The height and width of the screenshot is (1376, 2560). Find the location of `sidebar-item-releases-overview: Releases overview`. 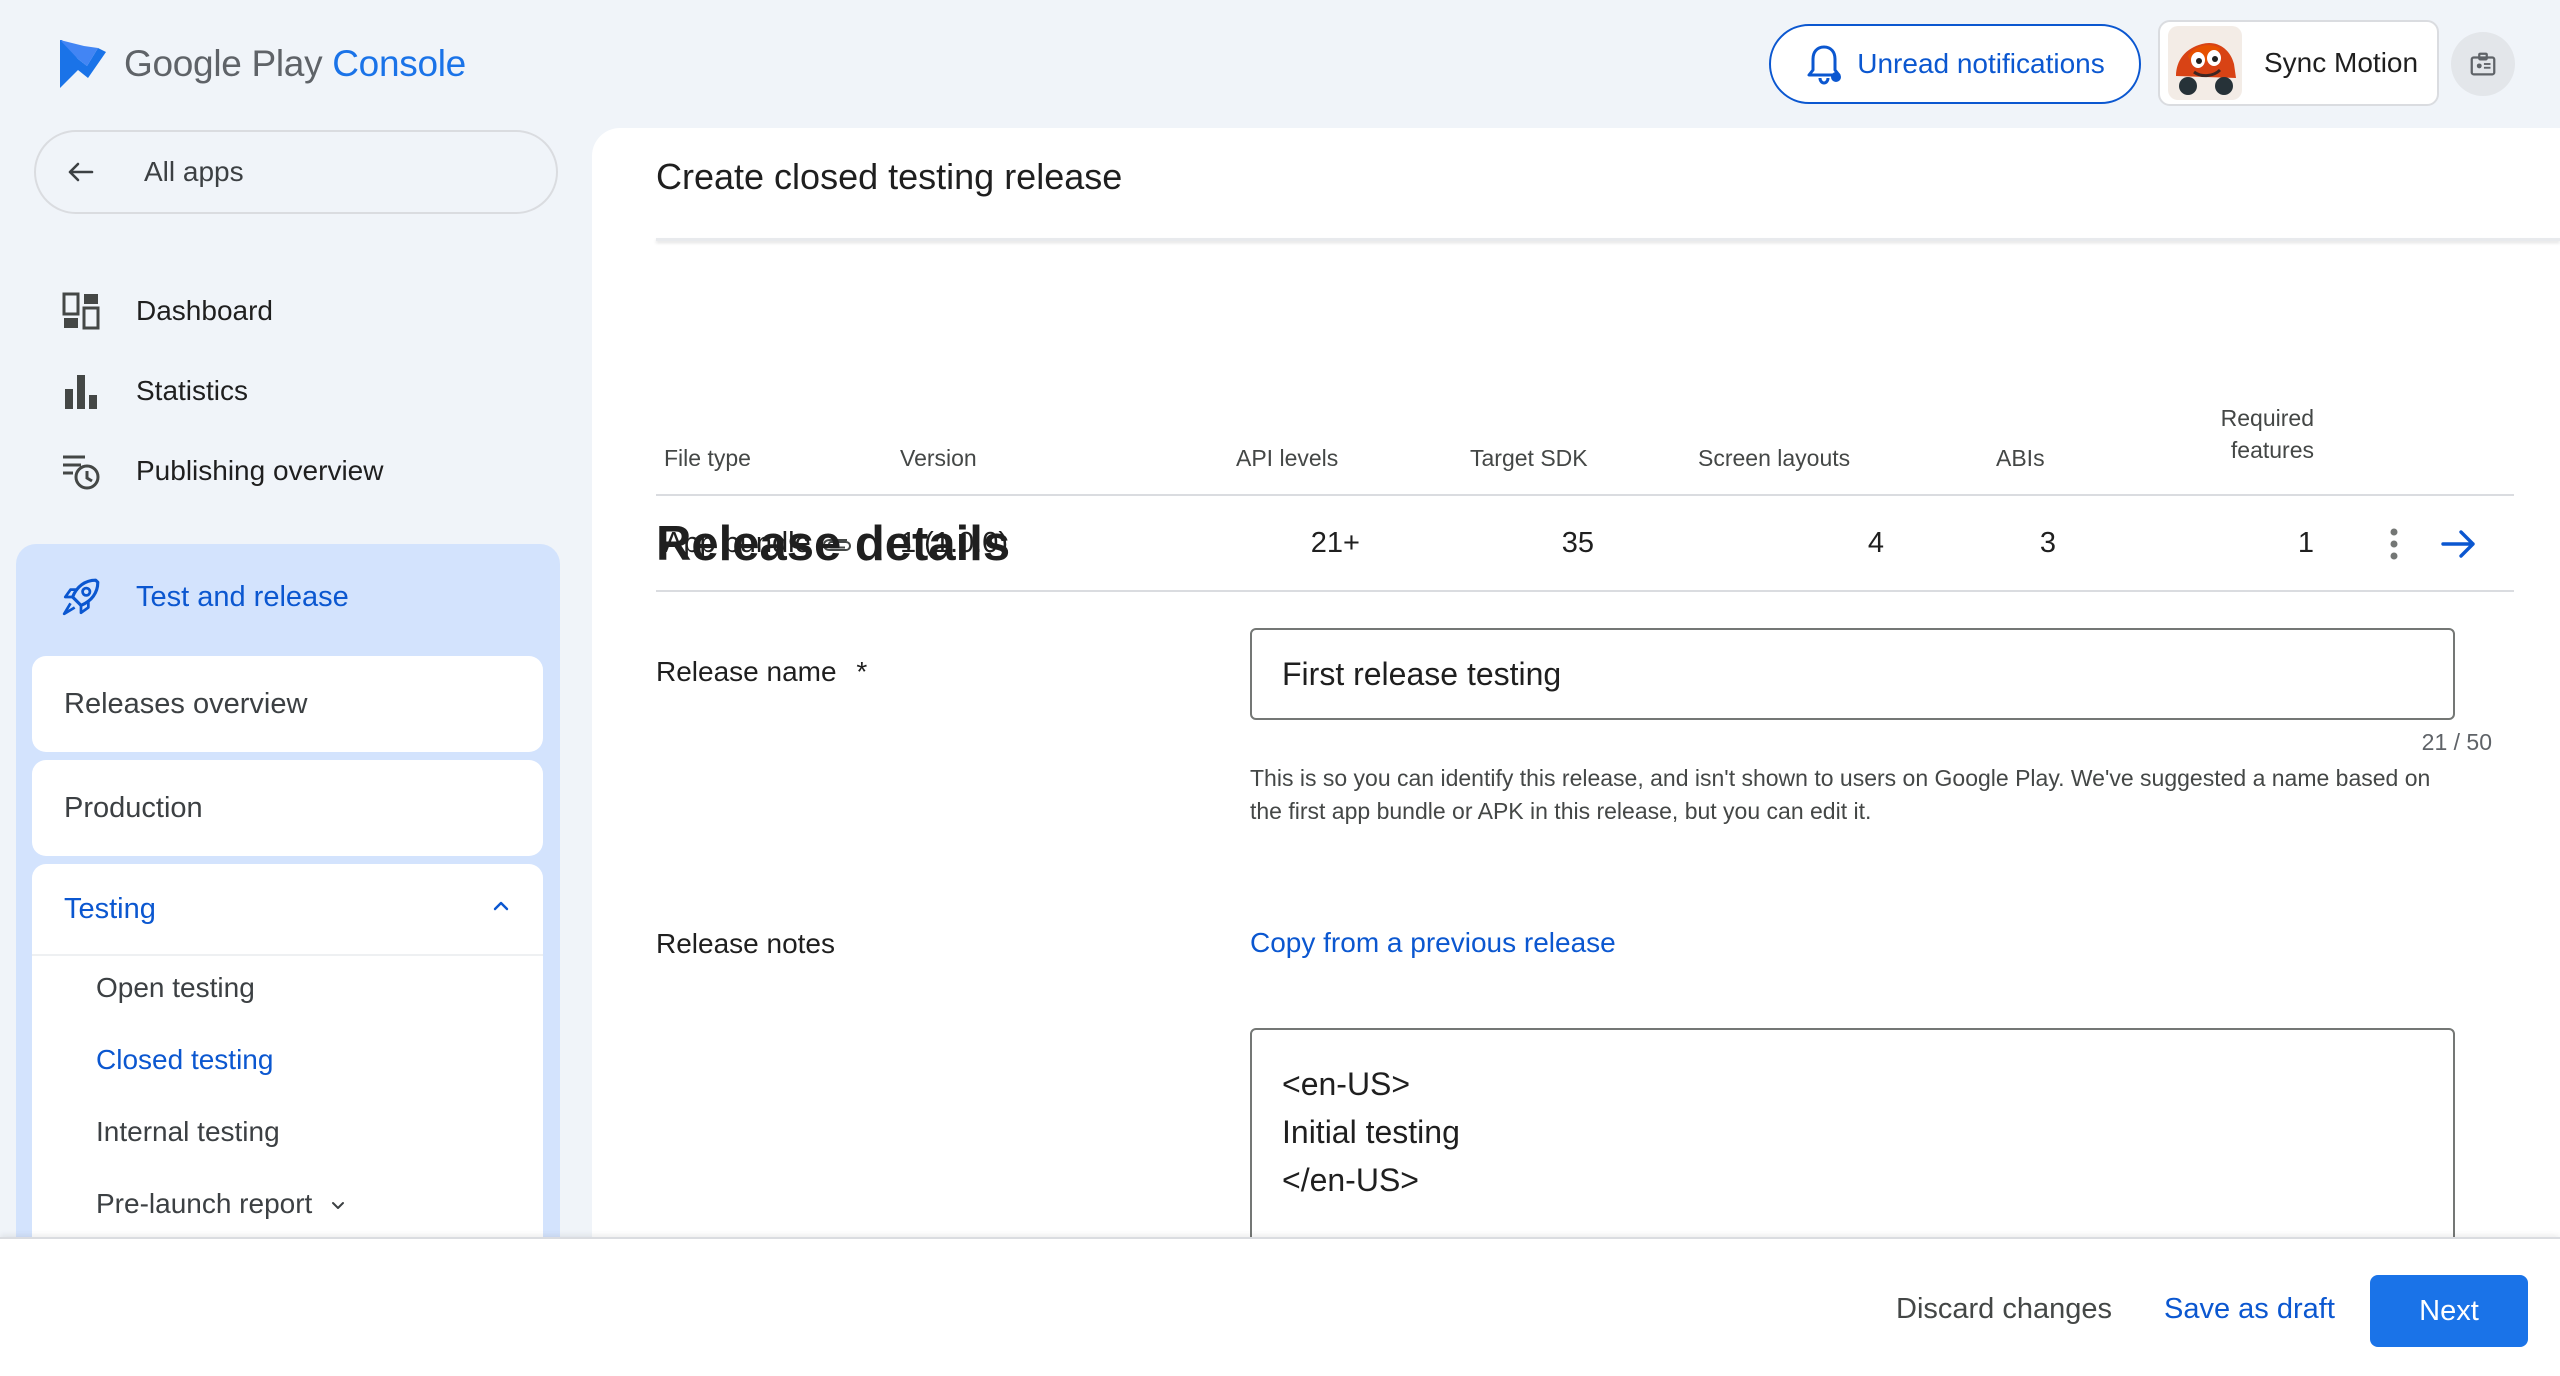

sidebar-item-releases-overview: Releases overview is located at coordinates (287, 704).